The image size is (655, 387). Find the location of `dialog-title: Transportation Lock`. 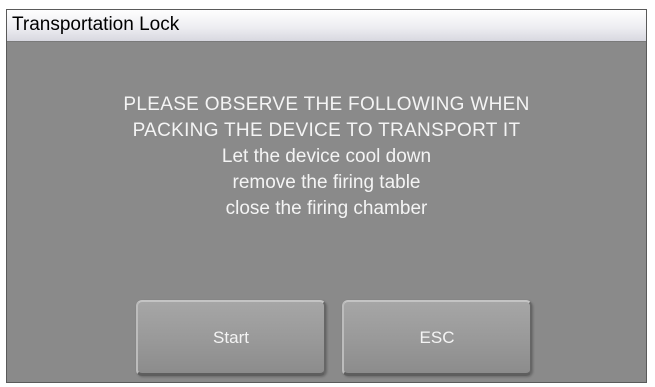

dialog-title: Transportation Lock is located at coordinates (96, 24).